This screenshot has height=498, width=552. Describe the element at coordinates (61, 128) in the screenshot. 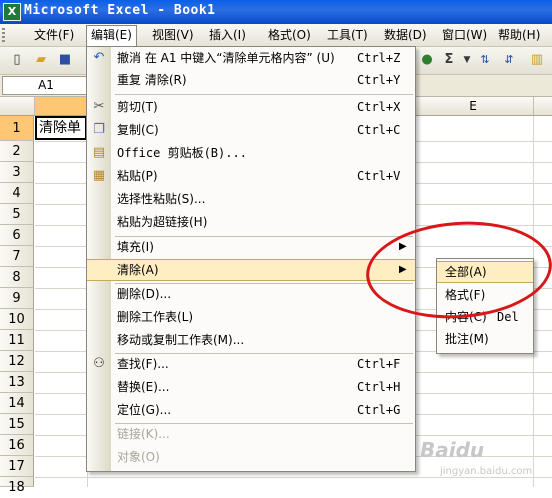

I see `active-cell-a1: 清除单` at that location.